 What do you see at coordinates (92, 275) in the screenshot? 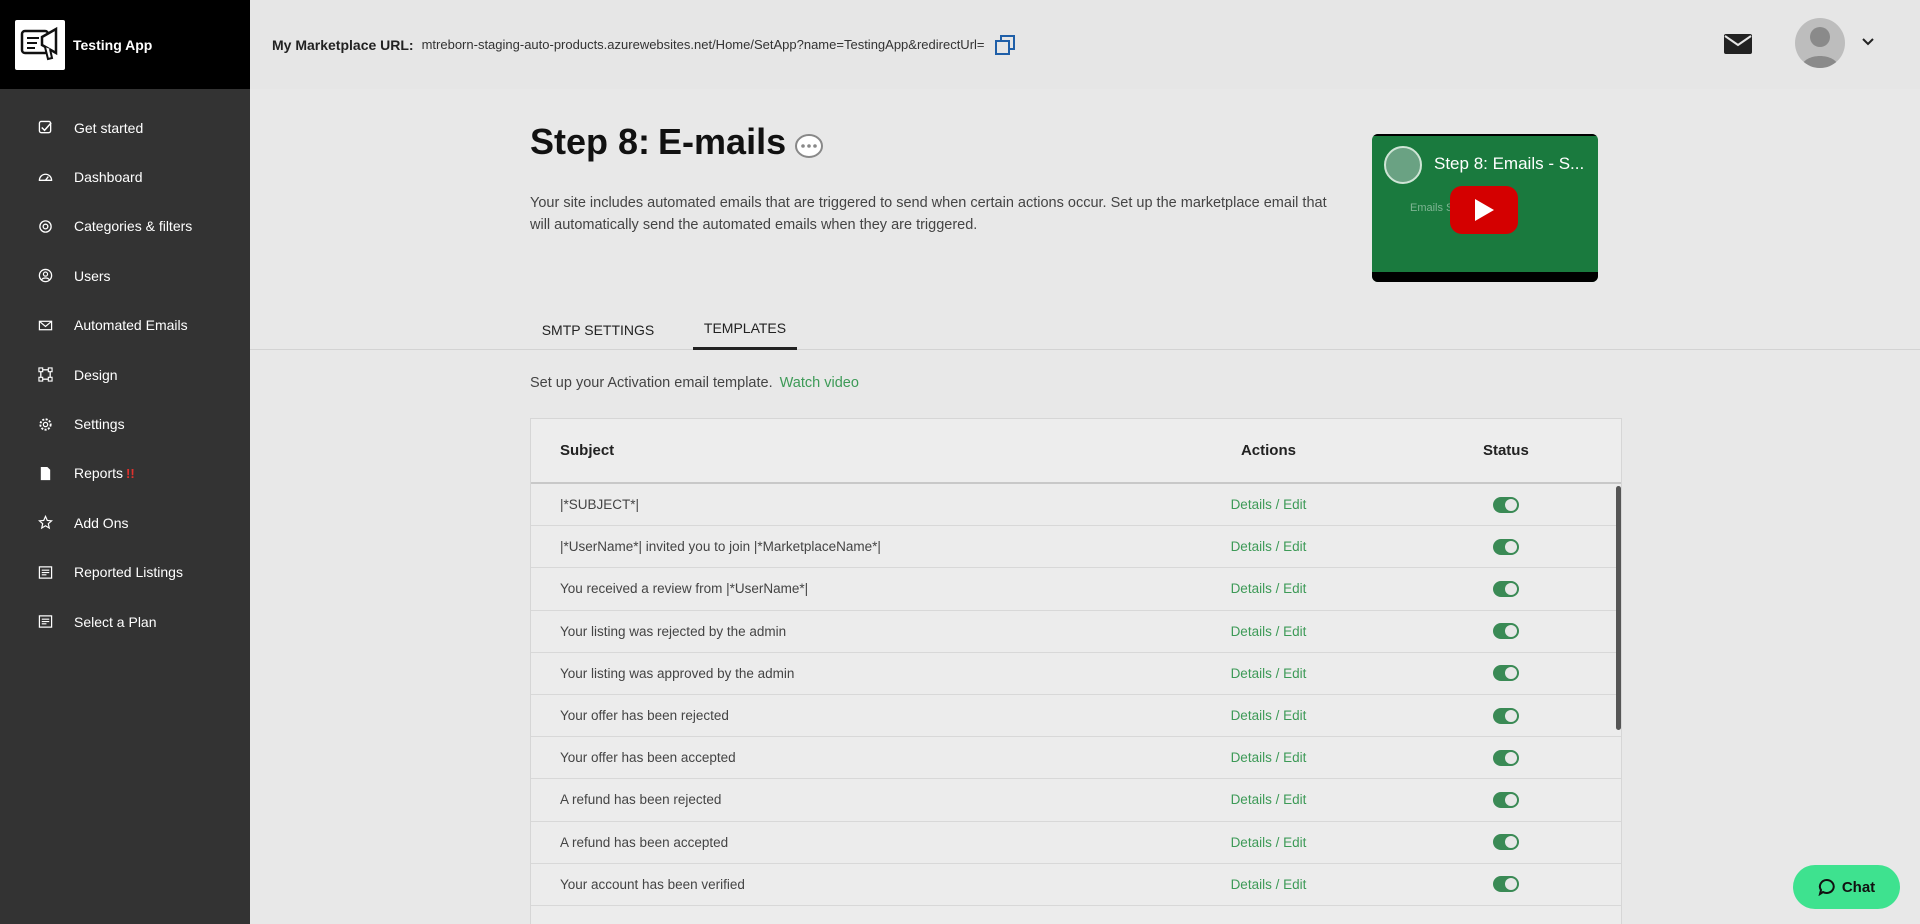
I see `sidebar-item-label: Users` at bounding box center [92, 275].